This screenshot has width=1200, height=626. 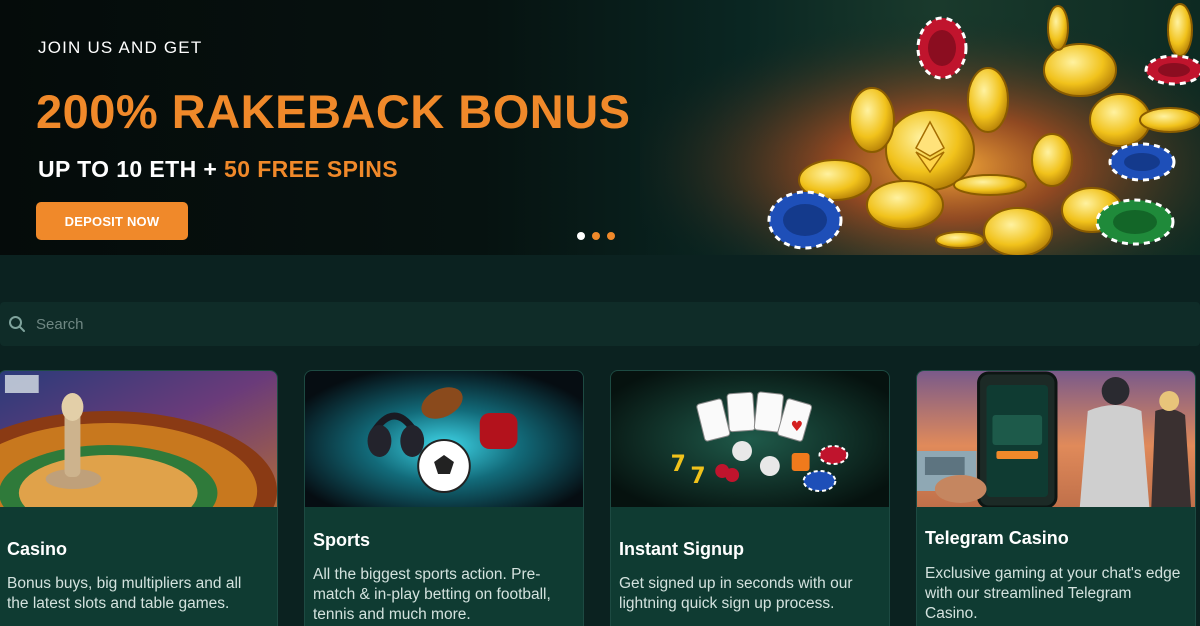 What do you see at coordinates (750, 439) in the screenshot?
I see `cards-and-chips-image: ♥ 7 7` at bounding box center [750, 439].